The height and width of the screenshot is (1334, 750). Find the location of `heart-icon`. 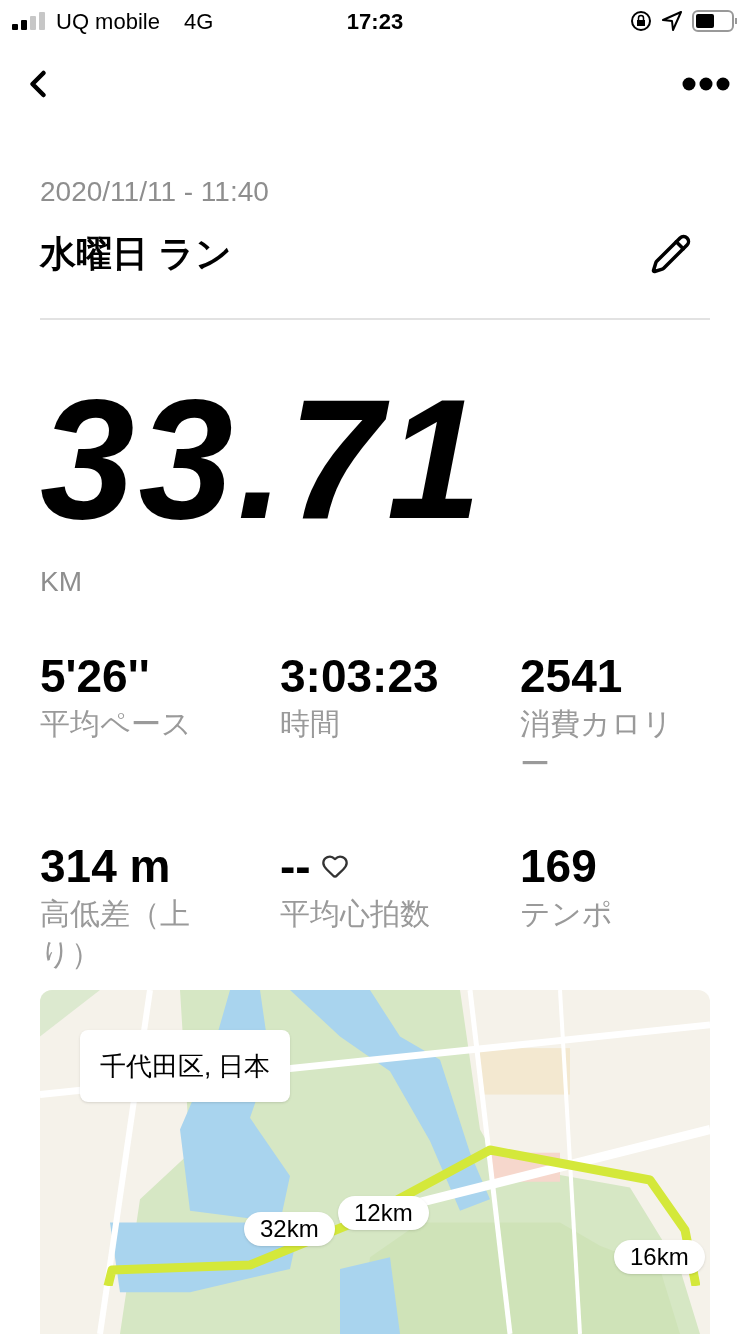

heart-icon is located at coordinates (334, 866).